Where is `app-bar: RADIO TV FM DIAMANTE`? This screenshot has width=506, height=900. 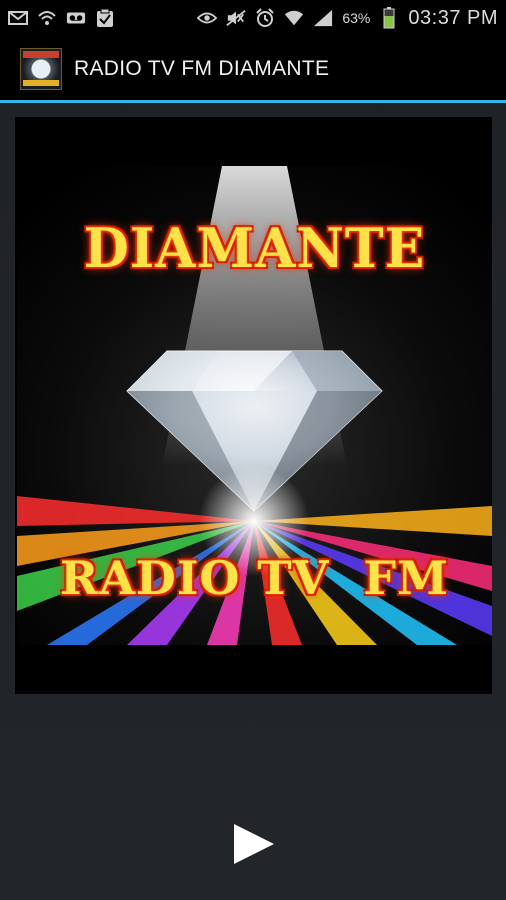
app-bar: RADIO TV FM DIAMANTE is located at coordinates (253, 69).